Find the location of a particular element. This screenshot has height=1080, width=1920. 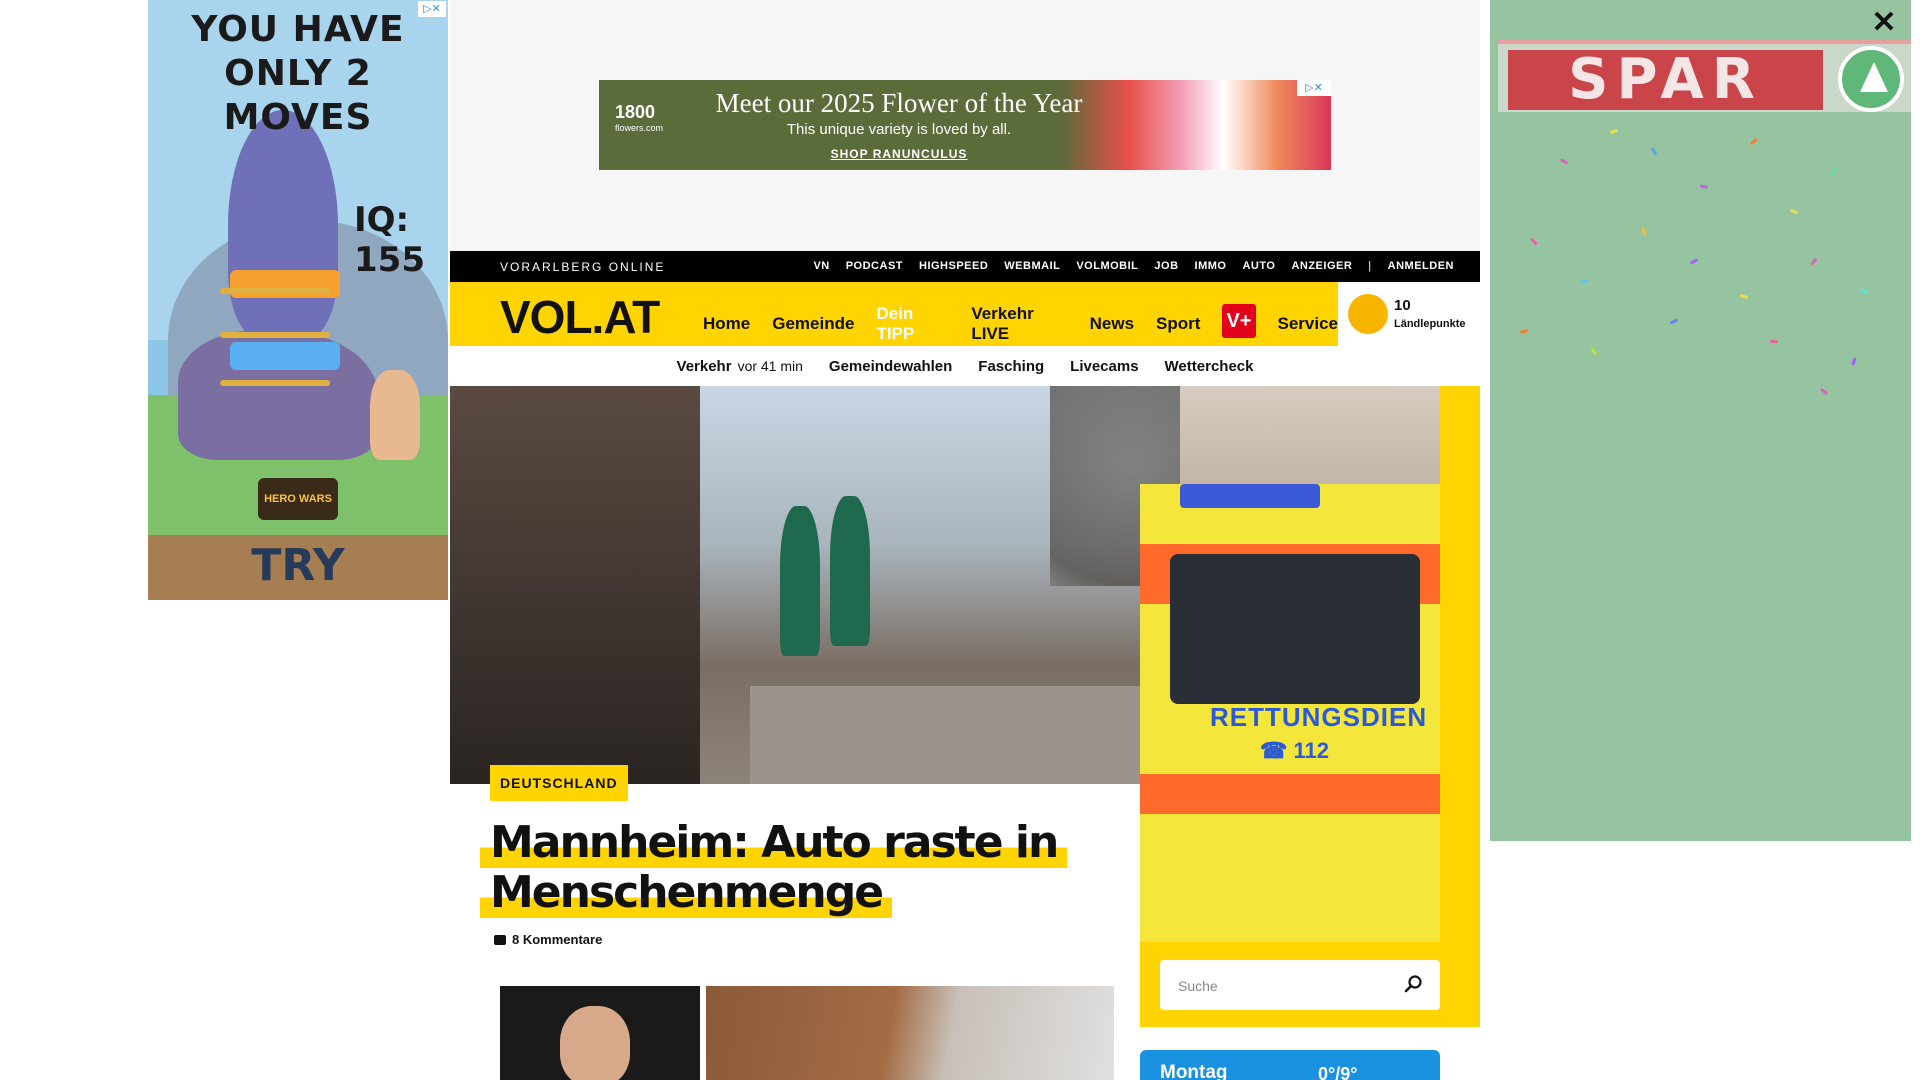

ambulance-lettering: RETTUNGSDIEN is located at coordinates (1319, 717).